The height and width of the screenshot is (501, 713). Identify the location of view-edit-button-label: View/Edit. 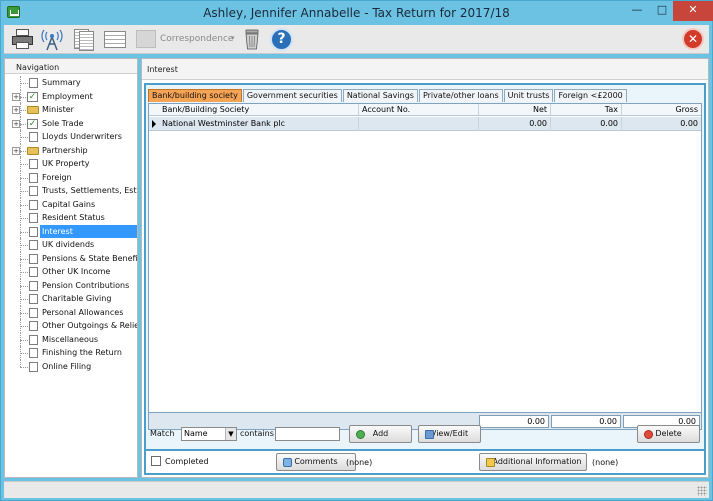
(449, 433).